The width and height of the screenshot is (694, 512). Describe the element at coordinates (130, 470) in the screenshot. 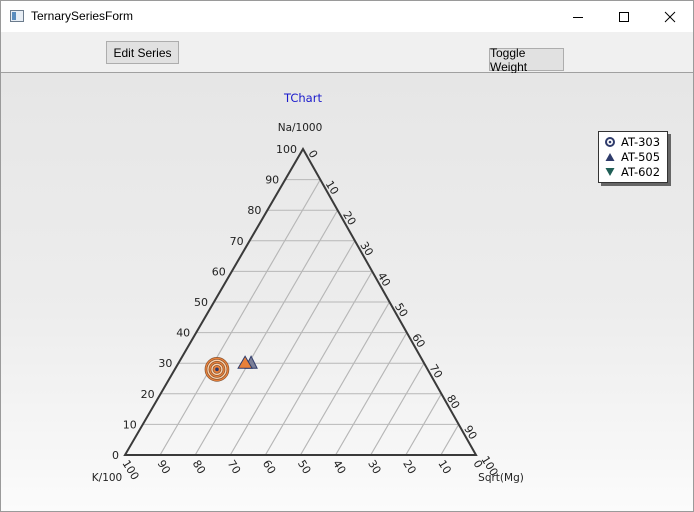

I see `tick-label-k: 100` at that location.